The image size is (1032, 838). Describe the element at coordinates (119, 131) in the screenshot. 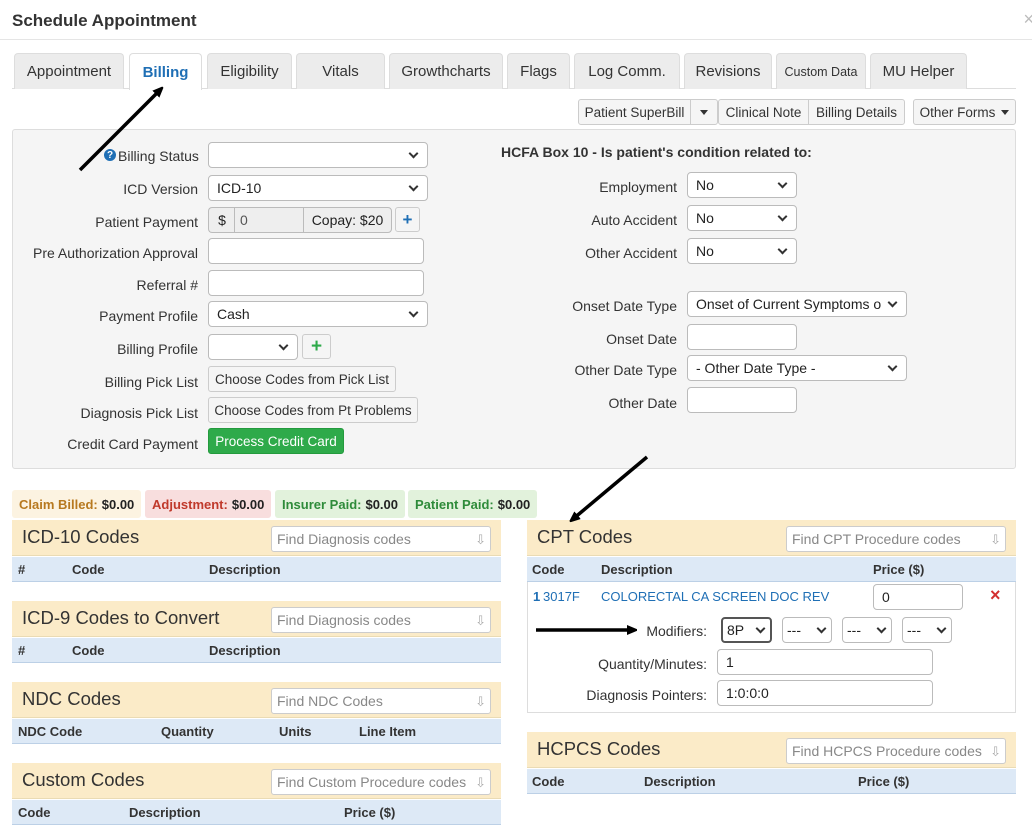

I see `arrow-to-billing-tab` at that location.